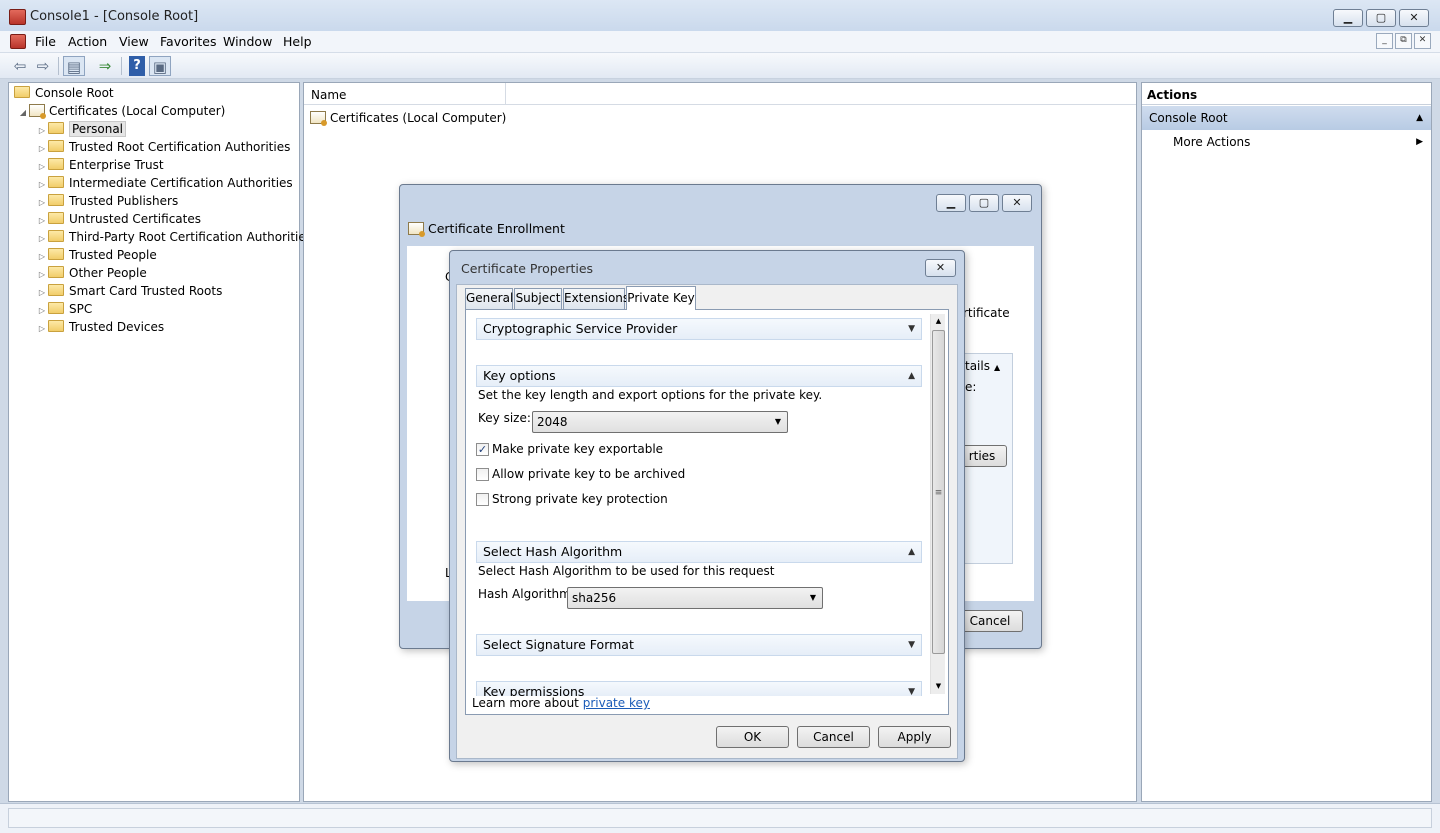 This screenshot has height=833, width=1440. What do you see at coordinates (418, 118) in the screenshot?
I see `list-item-label: Certificates (Local Computer)` at bounding box center [418, 118].